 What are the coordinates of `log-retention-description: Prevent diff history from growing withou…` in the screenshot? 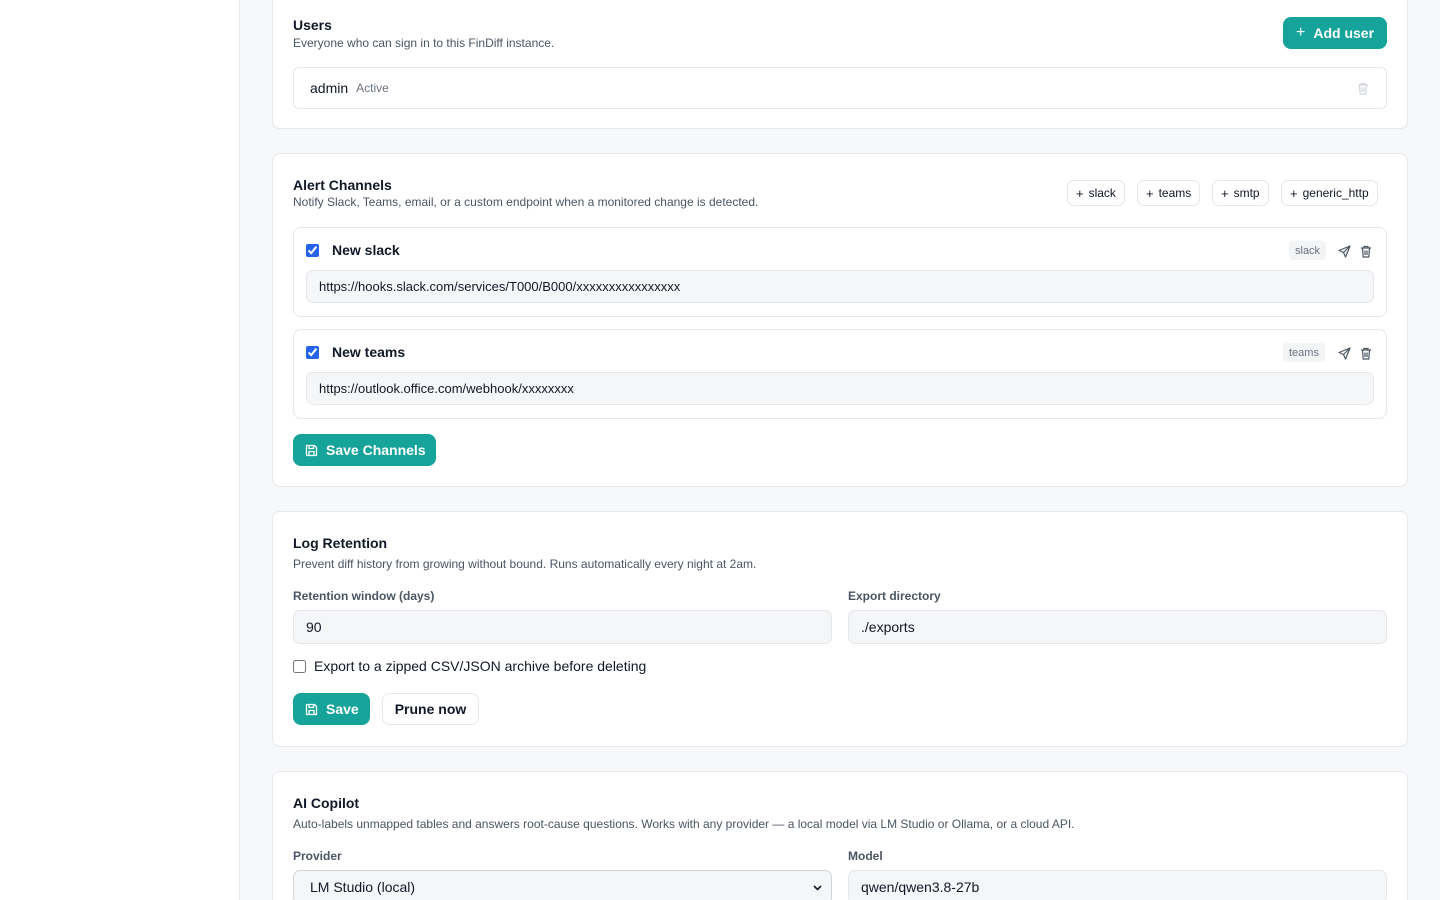 It's located at (525, 564).